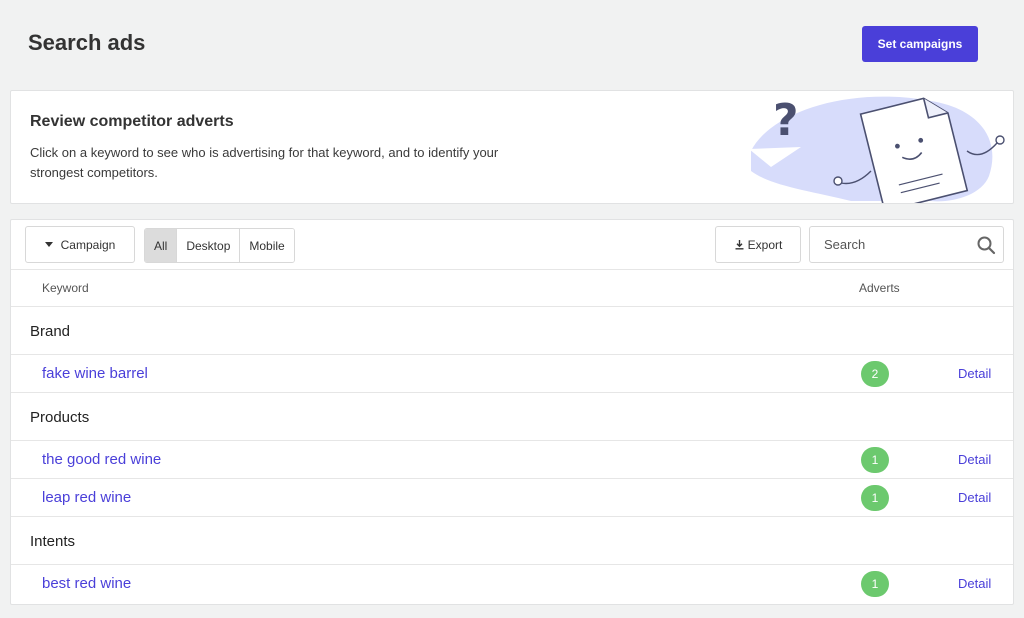 The image size is (1024, 618). What do you see at coordinates (87, 42) in the screenshot?
I see `page-title: Search ads` at bounding box center [87, 42].